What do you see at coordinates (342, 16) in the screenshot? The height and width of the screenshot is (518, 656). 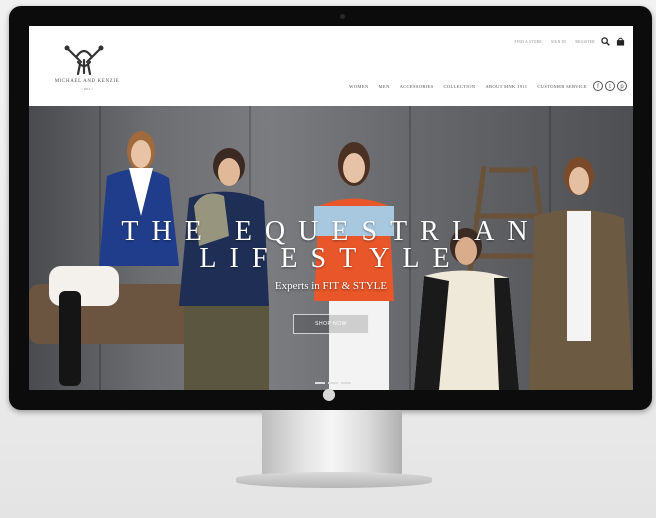 I see `camera-dot` at bounding box center [342, 16].